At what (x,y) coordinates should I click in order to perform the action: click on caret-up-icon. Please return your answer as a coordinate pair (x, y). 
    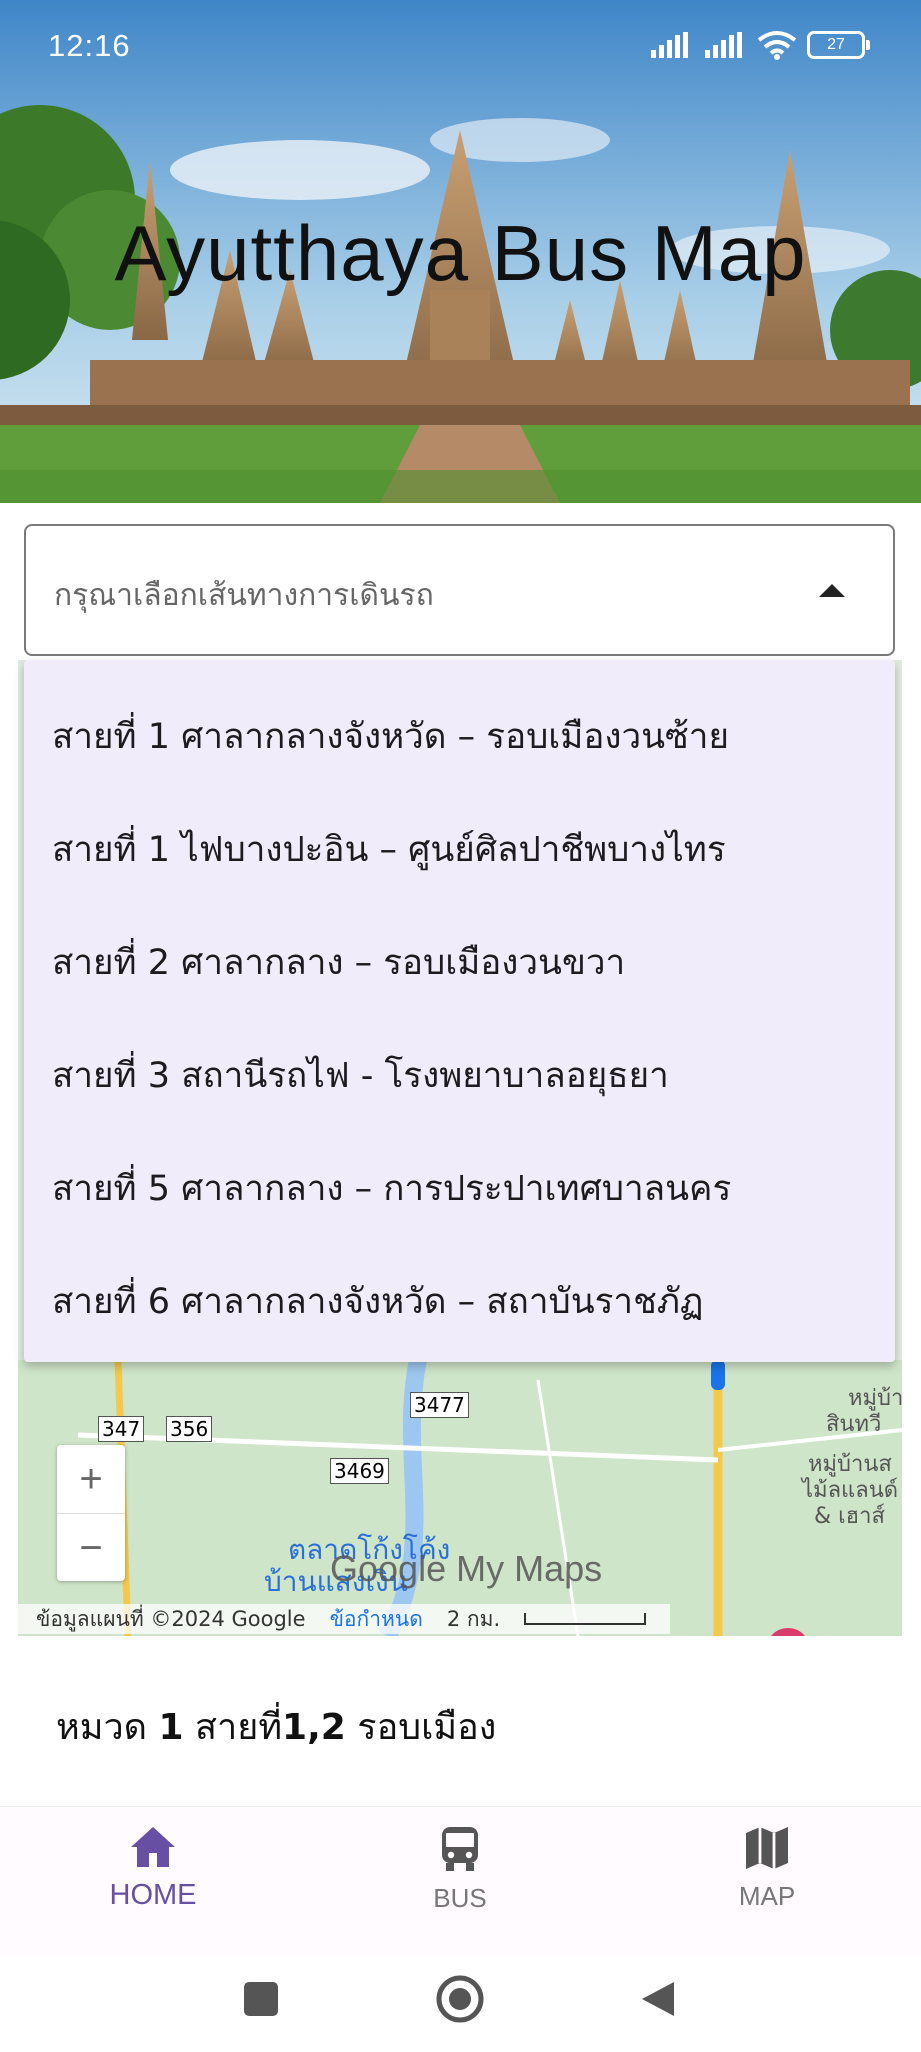
    Looking at the image, I should click on (832, 590).